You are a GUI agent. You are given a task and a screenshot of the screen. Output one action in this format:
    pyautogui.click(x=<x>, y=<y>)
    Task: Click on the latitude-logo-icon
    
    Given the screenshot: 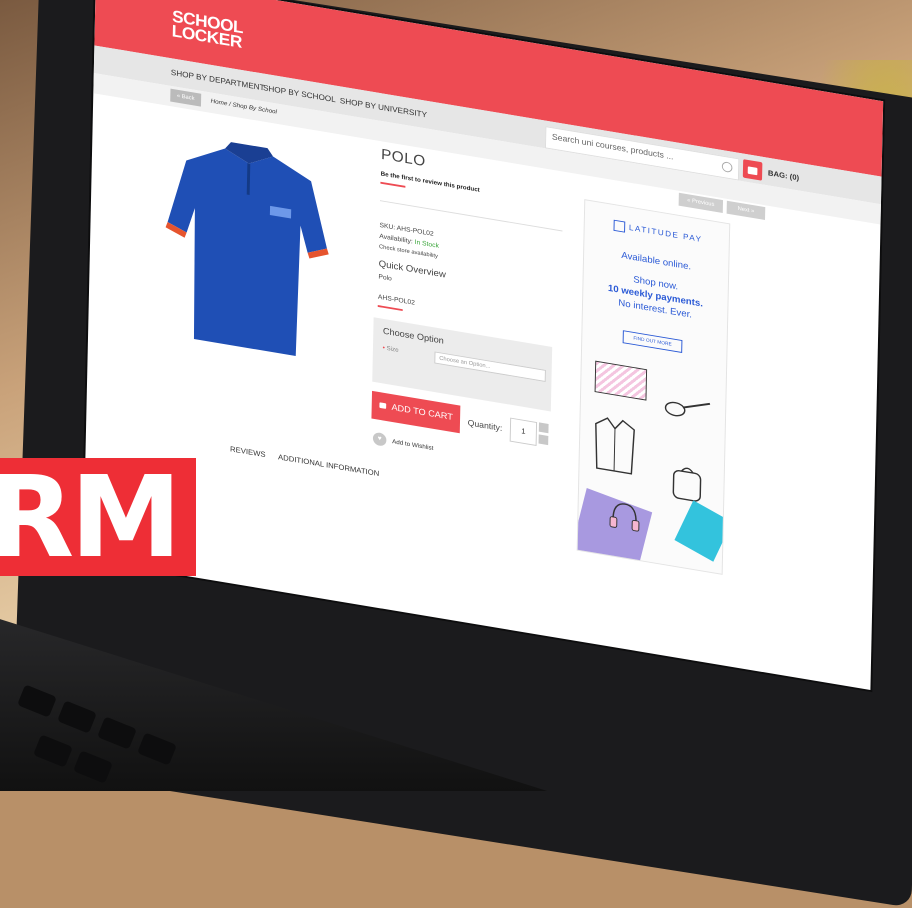 What is the action you would take?
    pyautogui.click(x=619, y=226)
    